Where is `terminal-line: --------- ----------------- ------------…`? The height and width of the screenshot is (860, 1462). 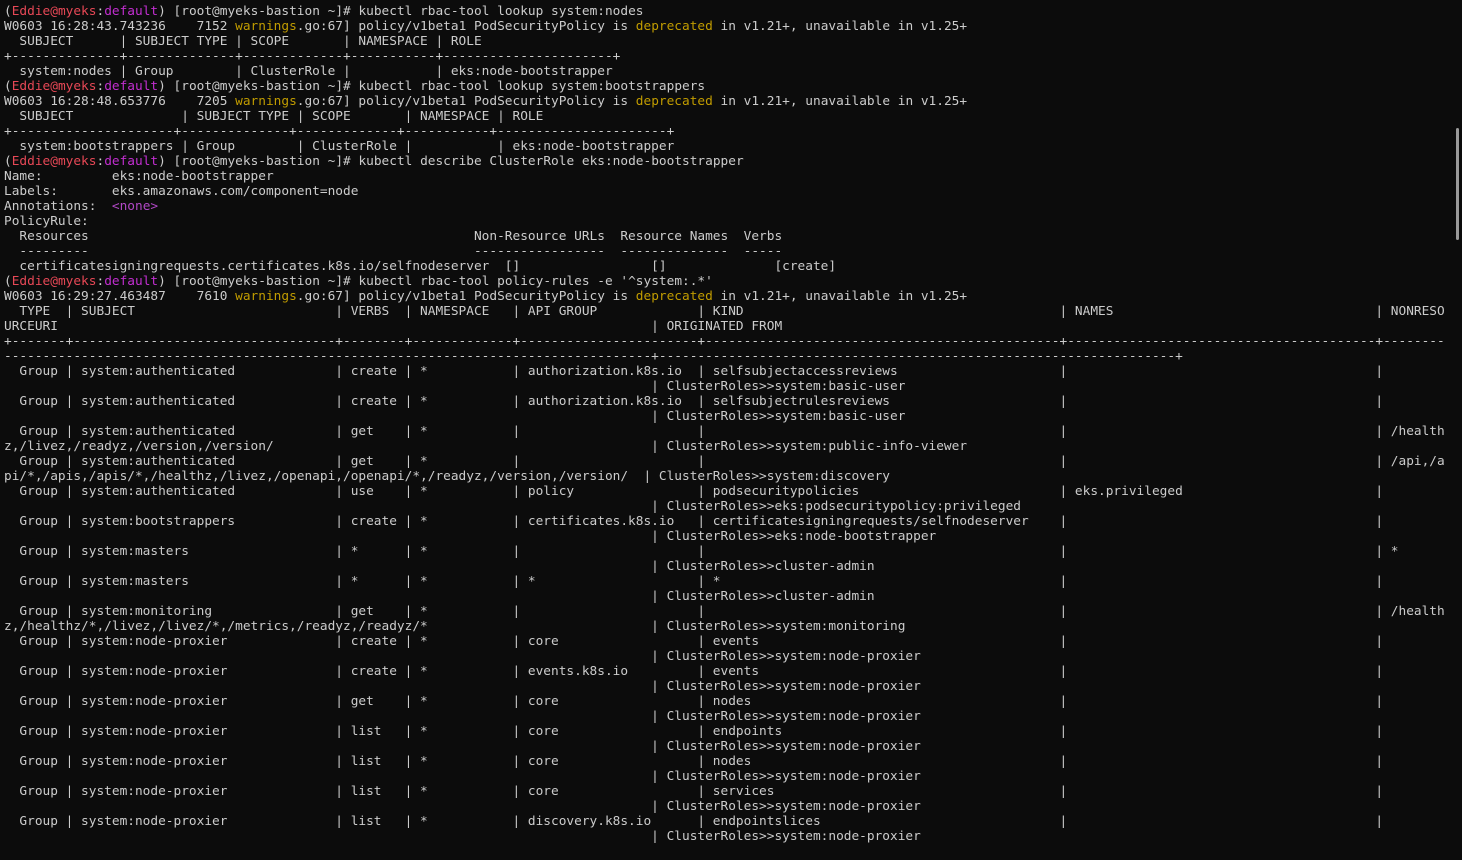 terminal-line: --------- ----------------- ------------… is located at coordinates (727, 251).